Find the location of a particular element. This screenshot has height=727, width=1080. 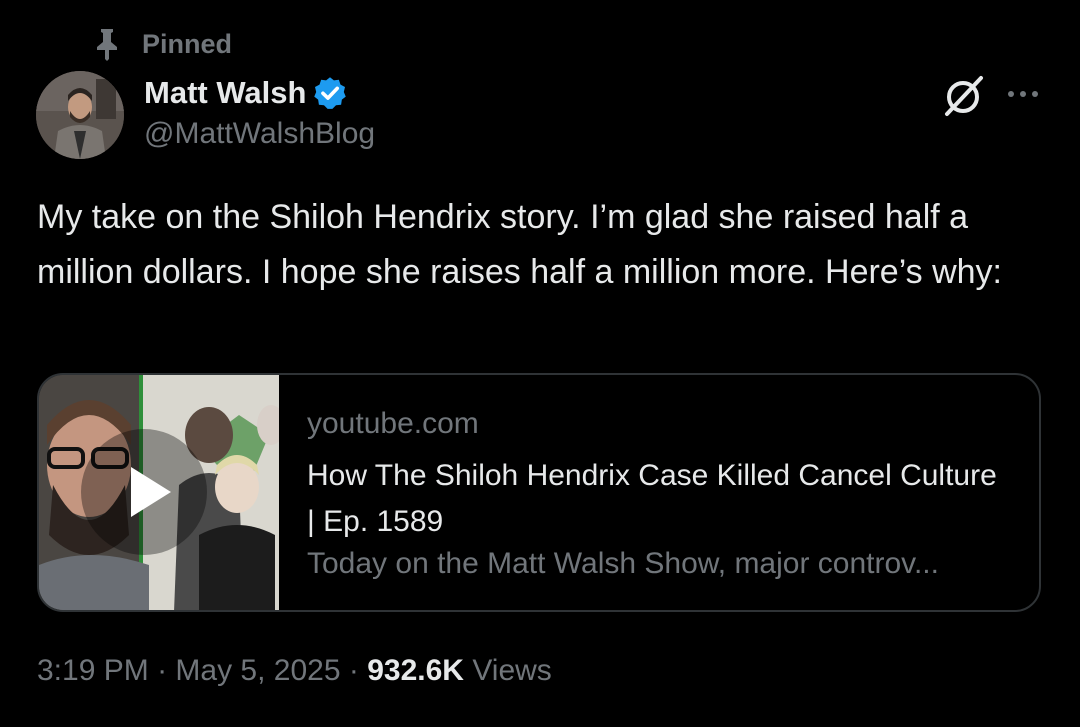

author-handle: @MattWalshBlog is located at coordinates (259, 134).